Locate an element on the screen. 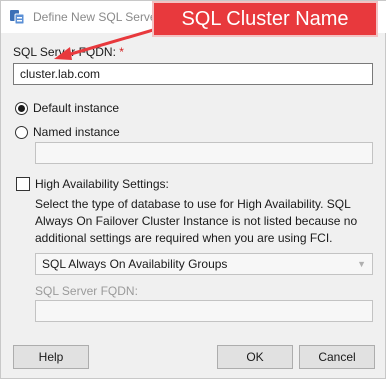 The height and width of the screenshot is (379, 386). ha-fqdn-input is located at coordinates (204, 311).